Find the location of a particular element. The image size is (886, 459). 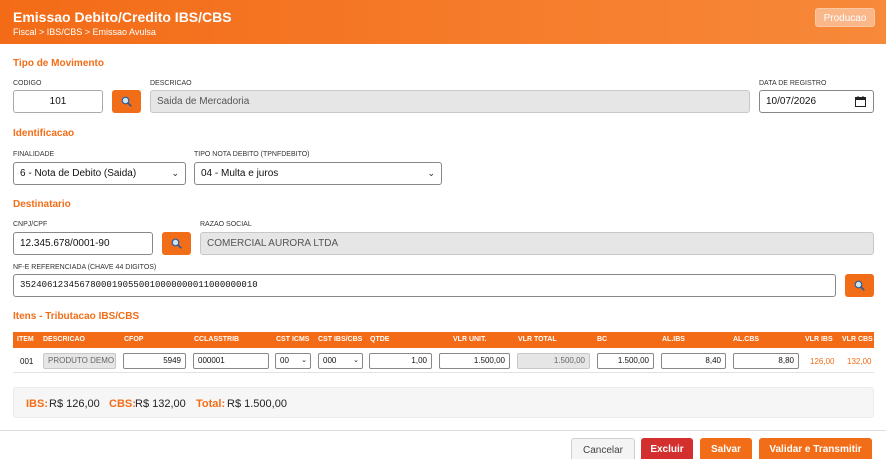

ibs-total-label: IBS: is located at coordinates (37, 404).